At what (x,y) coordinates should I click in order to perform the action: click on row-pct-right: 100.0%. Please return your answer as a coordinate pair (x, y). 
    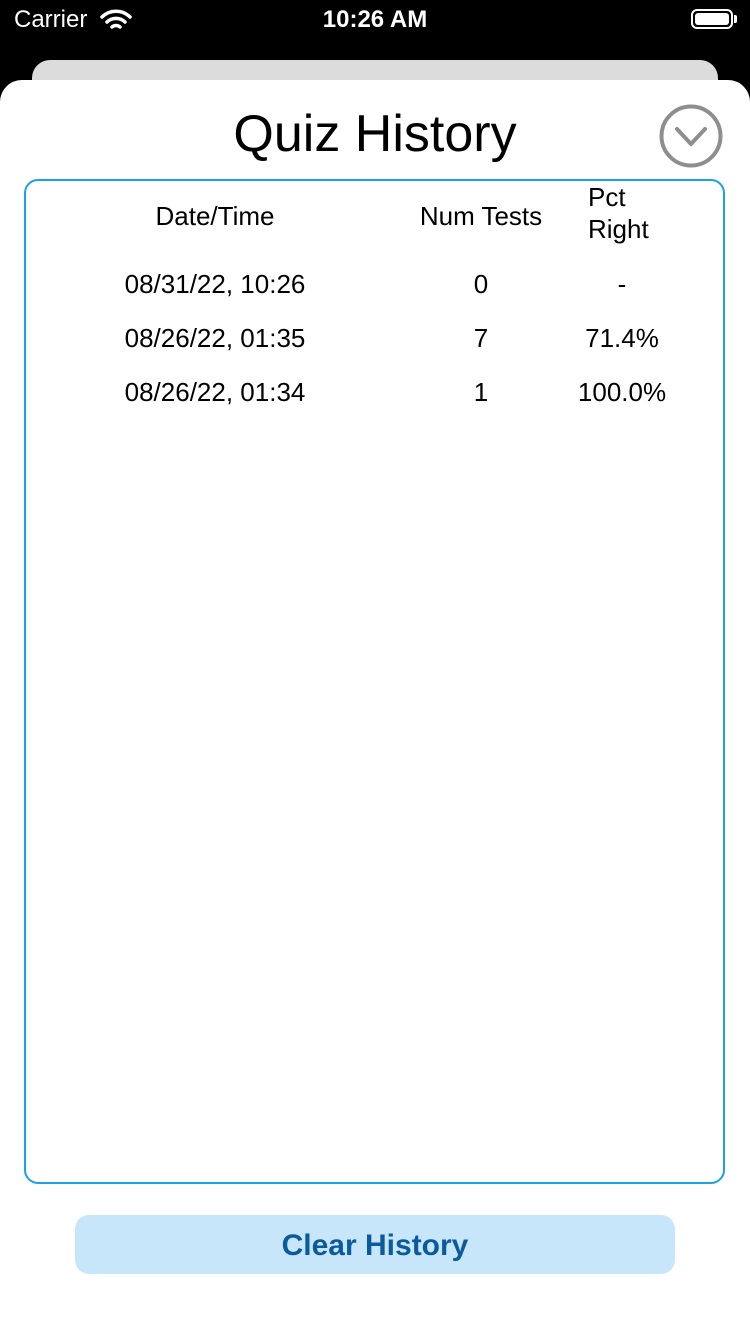
    Looking at the image, I should click on (622, 392).